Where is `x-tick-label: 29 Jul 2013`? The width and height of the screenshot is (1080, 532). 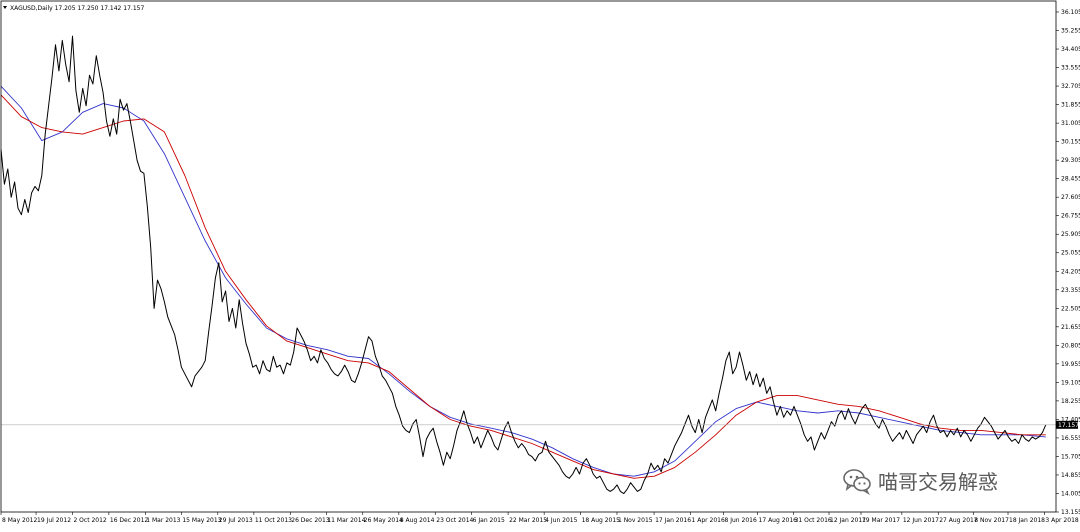
x-tick-label: 29 Jul 2013 is located at coordinates (236, 520).